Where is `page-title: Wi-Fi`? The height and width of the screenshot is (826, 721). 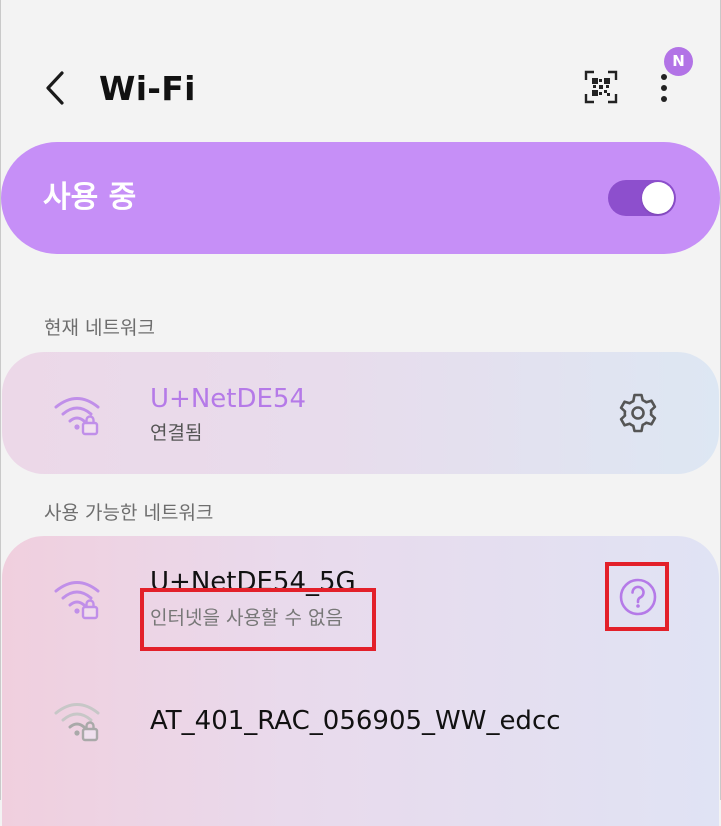 page-title: Wi-Fi is located at coordinates (147, 88).